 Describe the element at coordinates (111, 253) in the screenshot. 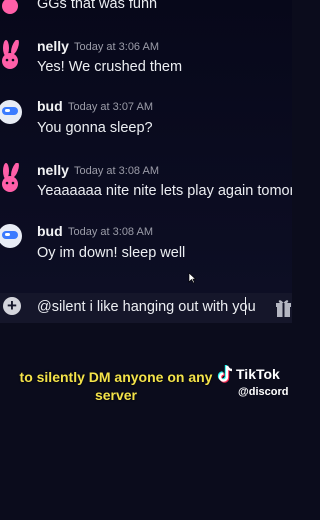

I see `message-text: Oy im down! sleep well` at that location.